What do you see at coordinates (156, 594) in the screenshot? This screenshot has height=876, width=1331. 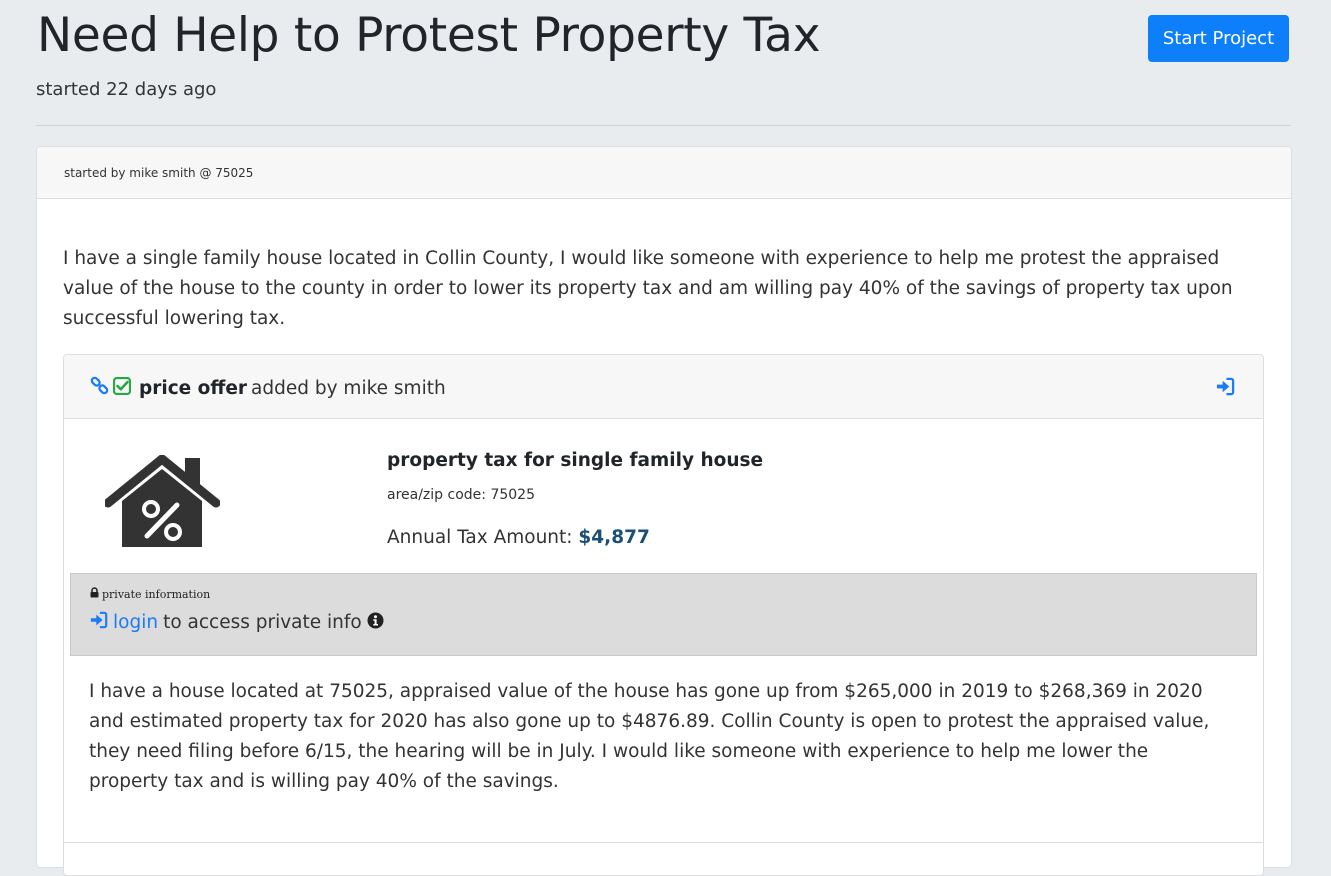 I see `private-info-text: private information` at bounding box center [156, 594].